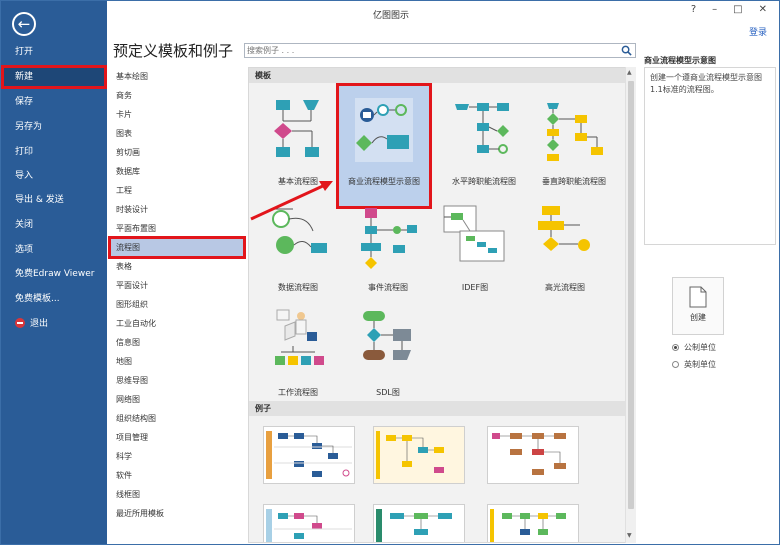  Describe the element at coordinates (675, 347) in the screenshot. I see `radio-checked-icon` at that location.